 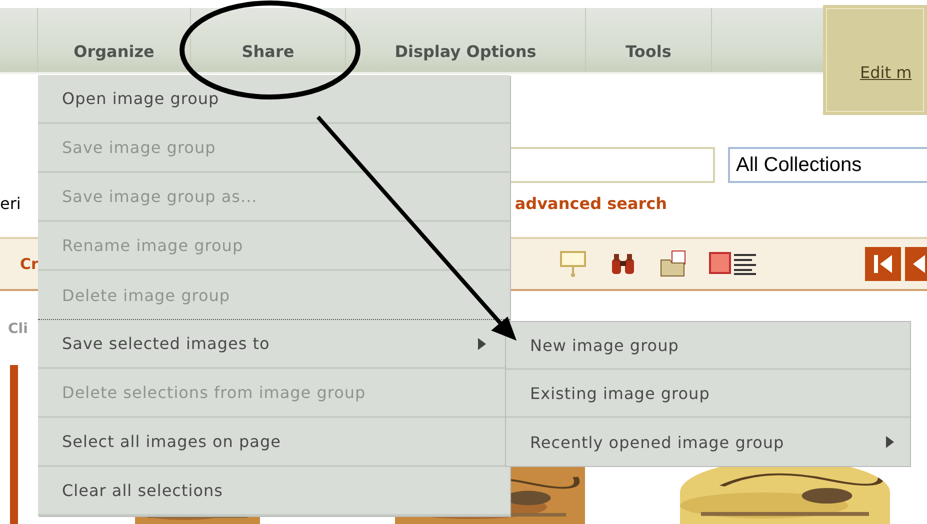 What do you see at coordinates (883, 264) in the screenshot?
I see `first-page-icon` at bounding box center [883, 264].